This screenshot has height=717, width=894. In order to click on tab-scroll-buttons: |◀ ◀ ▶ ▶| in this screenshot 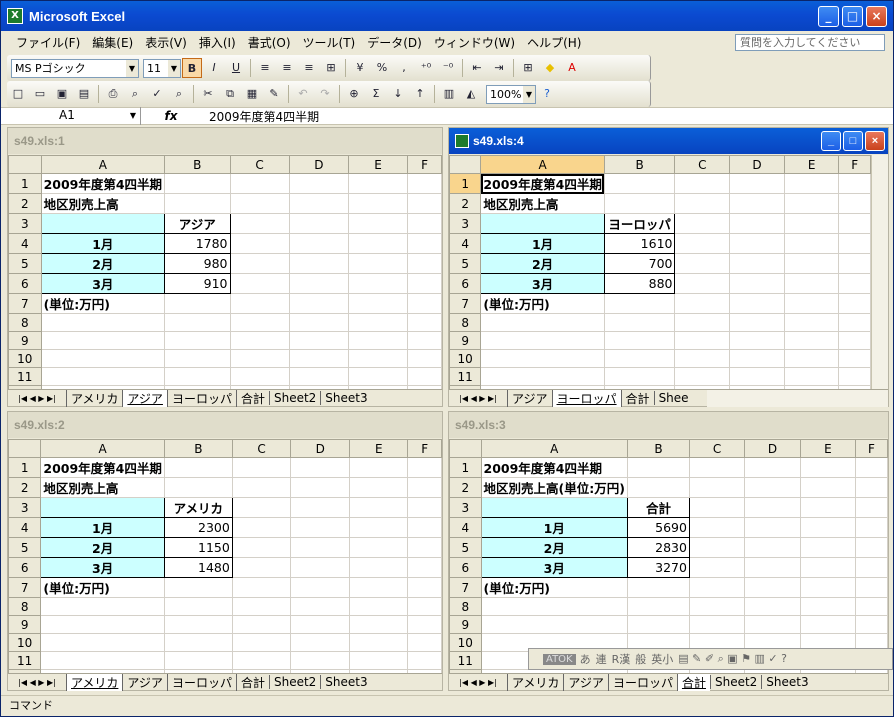, I will do `click(37, 398)`.